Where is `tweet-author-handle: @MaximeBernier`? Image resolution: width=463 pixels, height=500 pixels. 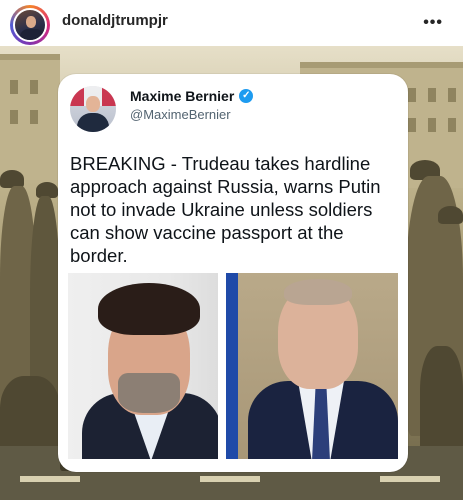
tweet-author-handle: @MaximeBernier is located at coordinates (180, 114).